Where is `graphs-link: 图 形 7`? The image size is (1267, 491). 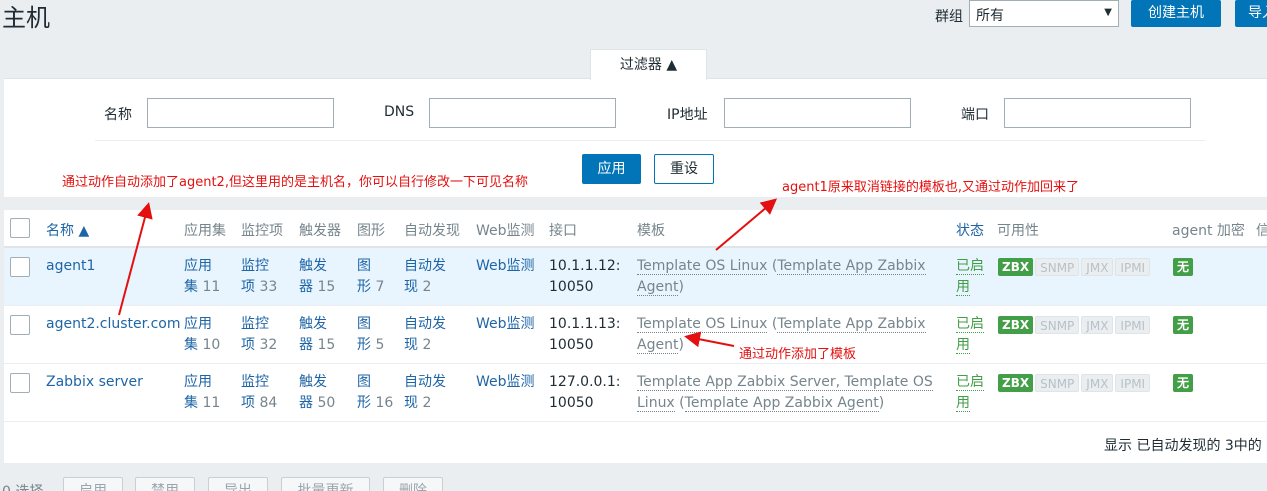 graphs-link: 图 形 7 is located at coordinates (370, 277).